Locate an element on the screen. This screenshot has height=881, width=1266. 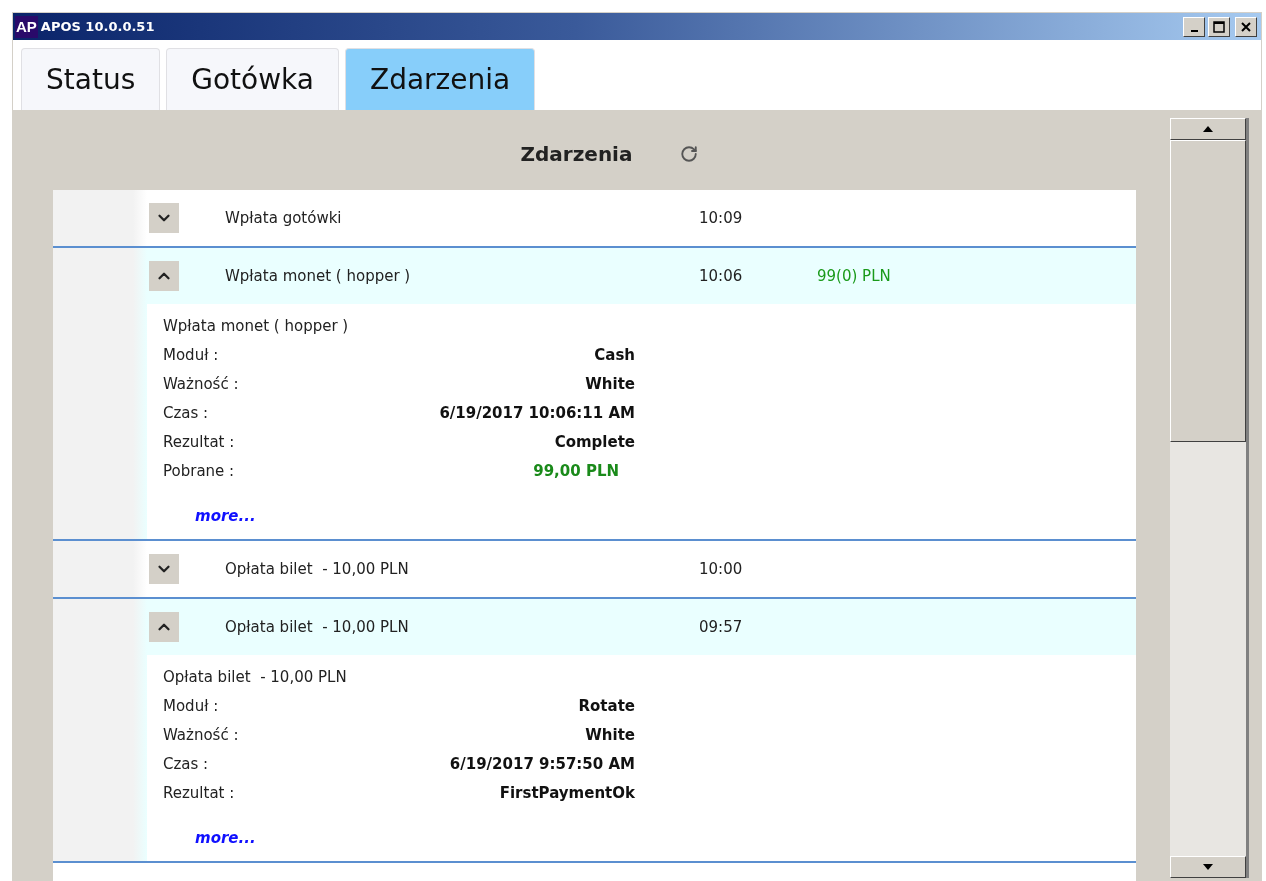
up-triangle-icon is located at coordinates (1208, 129).